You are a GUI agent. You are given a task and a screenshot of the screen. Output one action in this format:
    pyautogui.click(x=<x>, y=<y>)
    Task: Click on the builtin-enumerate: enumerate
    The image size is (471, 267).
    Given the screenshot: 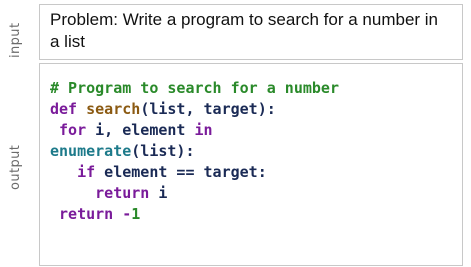 What is the action you would take?
    pyautogui.click(x=91, y=151)
    